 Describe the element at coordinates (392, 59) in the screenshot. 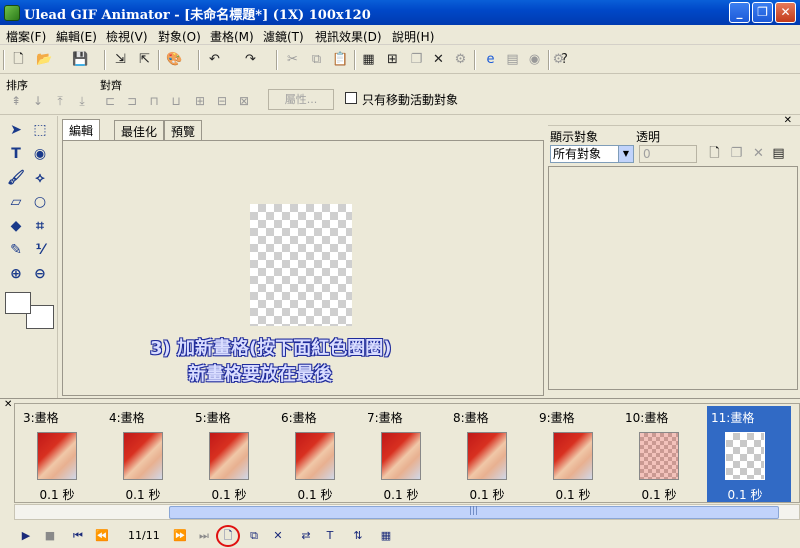

I see `add-image-icon: ⊞` at that location.